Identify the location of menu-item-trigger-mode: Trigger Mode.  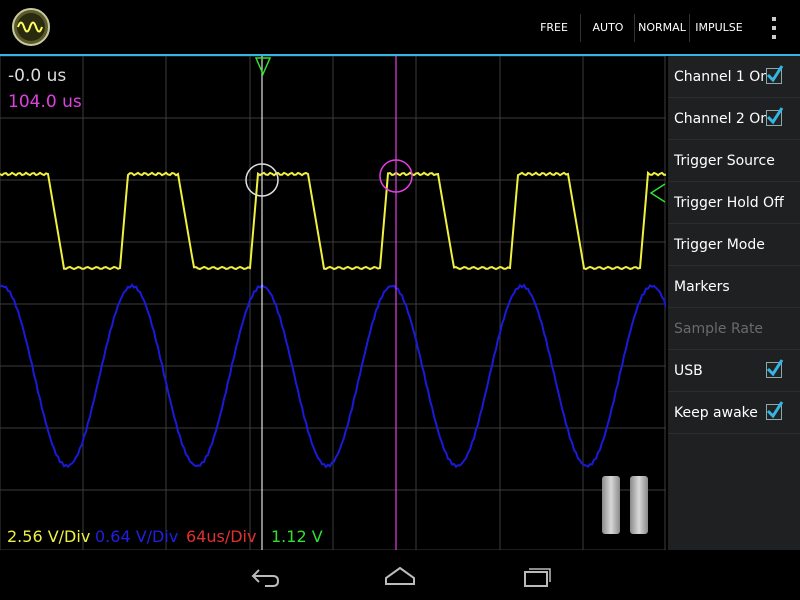
(734, 245).